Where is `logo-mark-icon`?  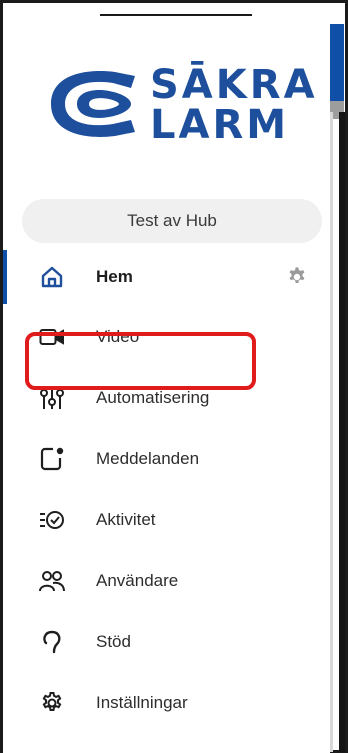 logo-mark-icon is located at coordinates (93, 104).